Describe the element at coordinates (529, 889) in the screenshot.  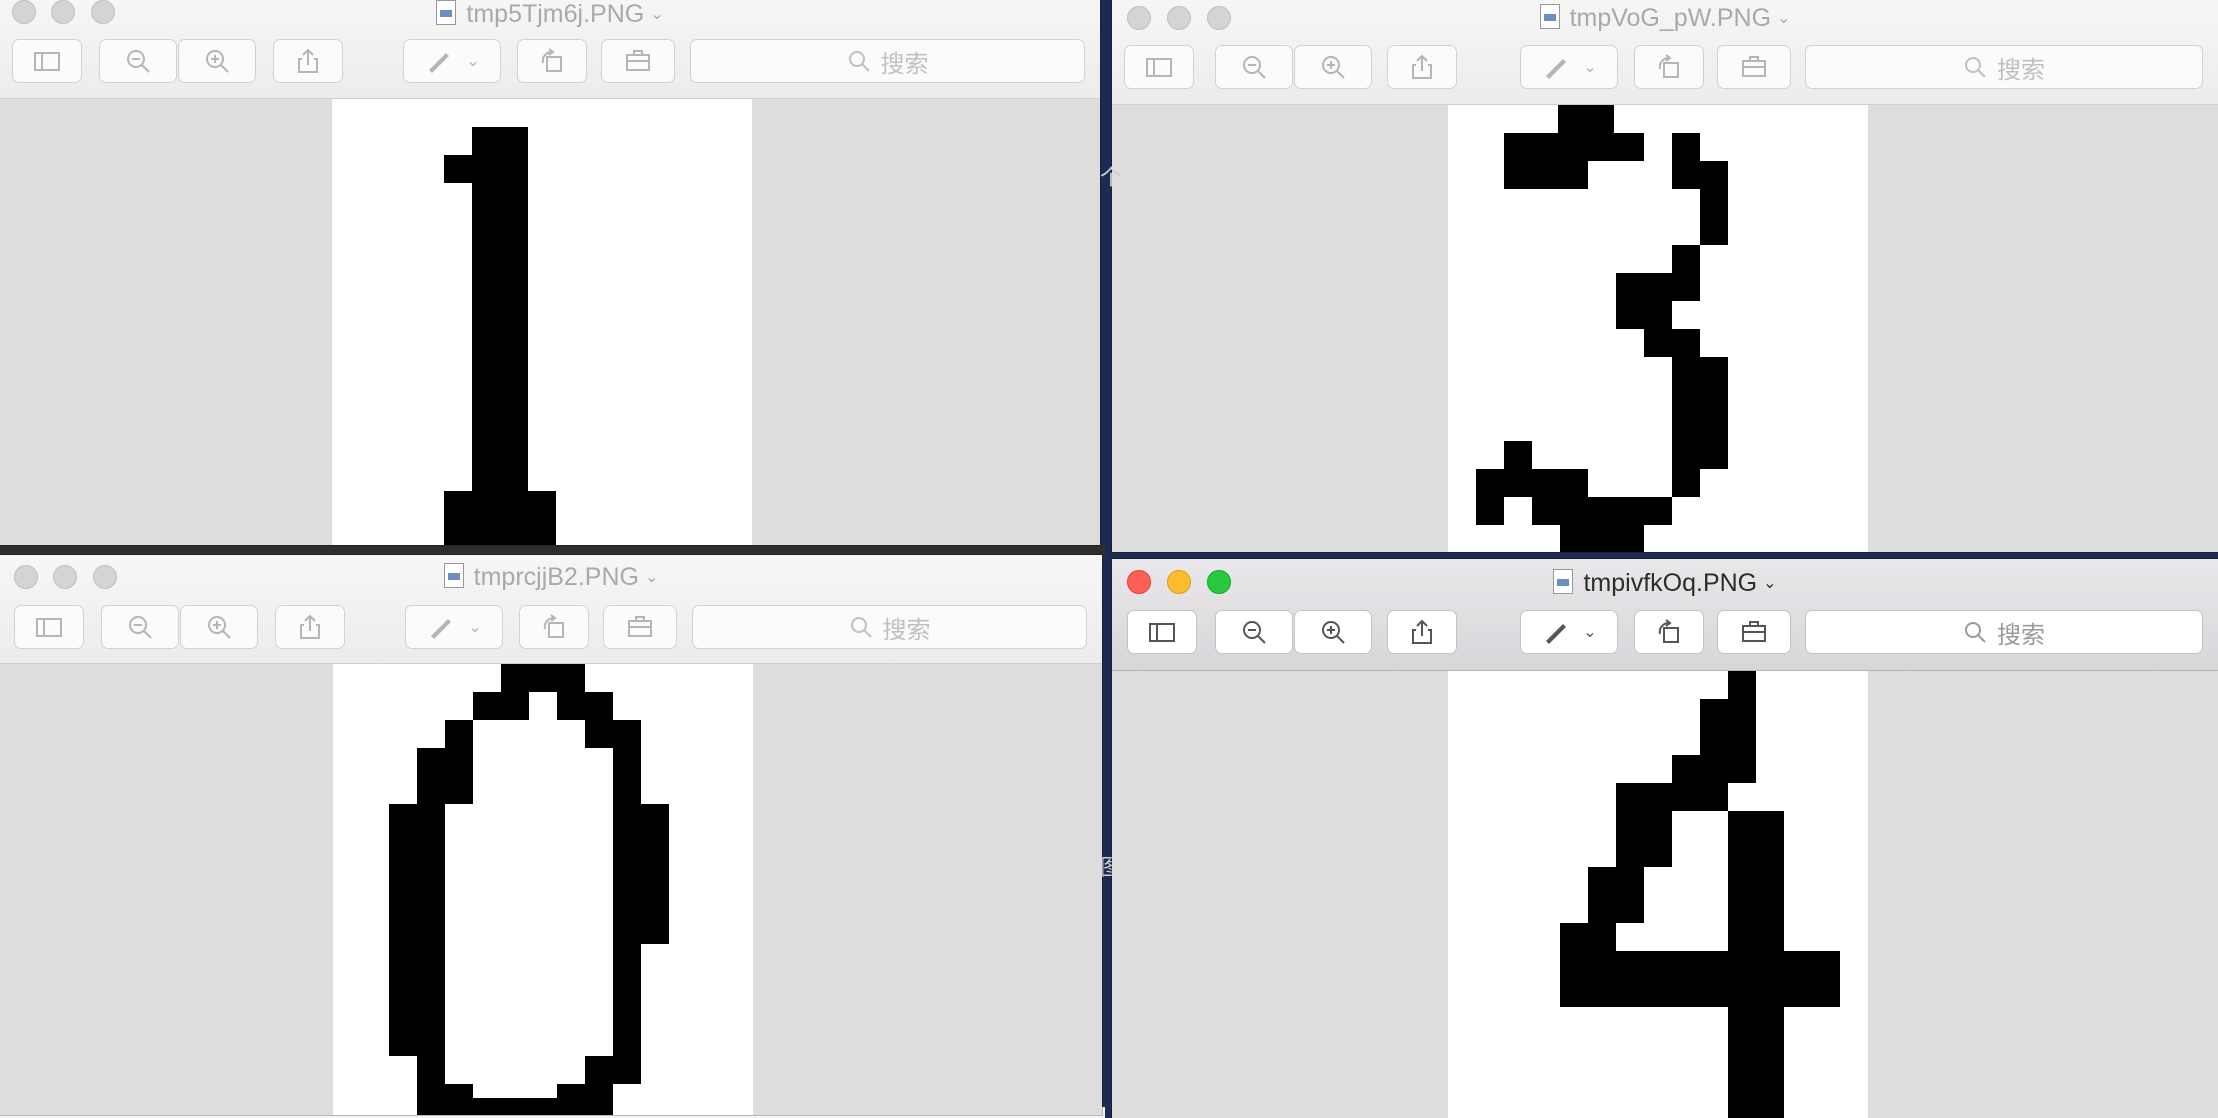
I see `digit-0-image` at that location.